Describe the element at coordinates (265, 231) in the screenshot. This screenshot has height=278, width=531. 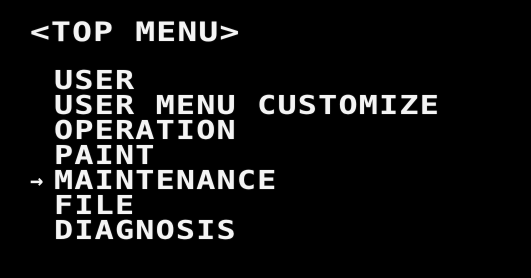
I see `menu-item-diagnosis: DIAGNOSIS` at that location.